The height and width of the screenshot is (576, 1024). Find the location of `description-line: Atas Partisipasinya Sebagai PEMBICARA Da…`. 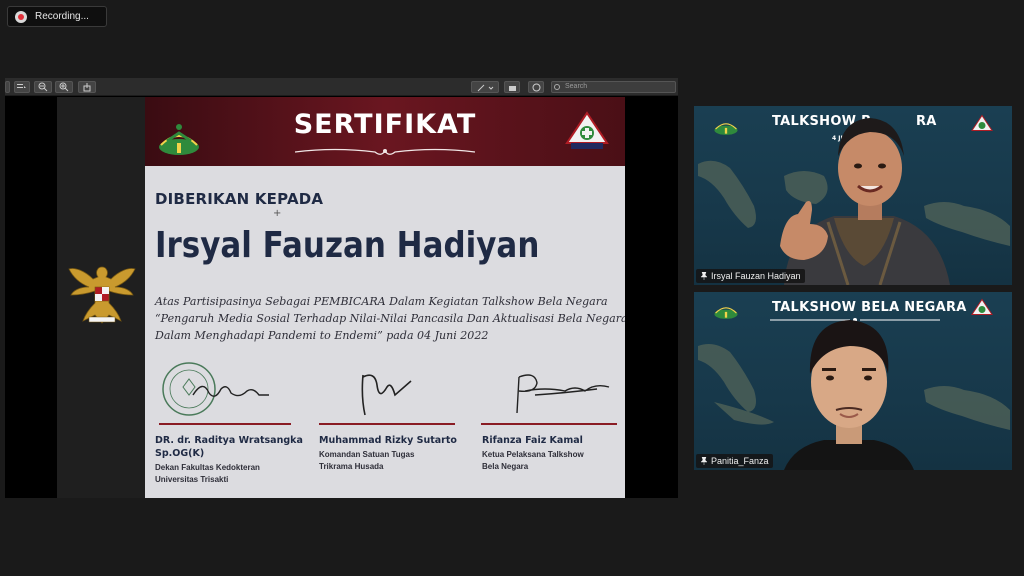

description-line: Atas Partisipasinya Sebagai PEMBICARA Da… is located at coordinates (381, 301).